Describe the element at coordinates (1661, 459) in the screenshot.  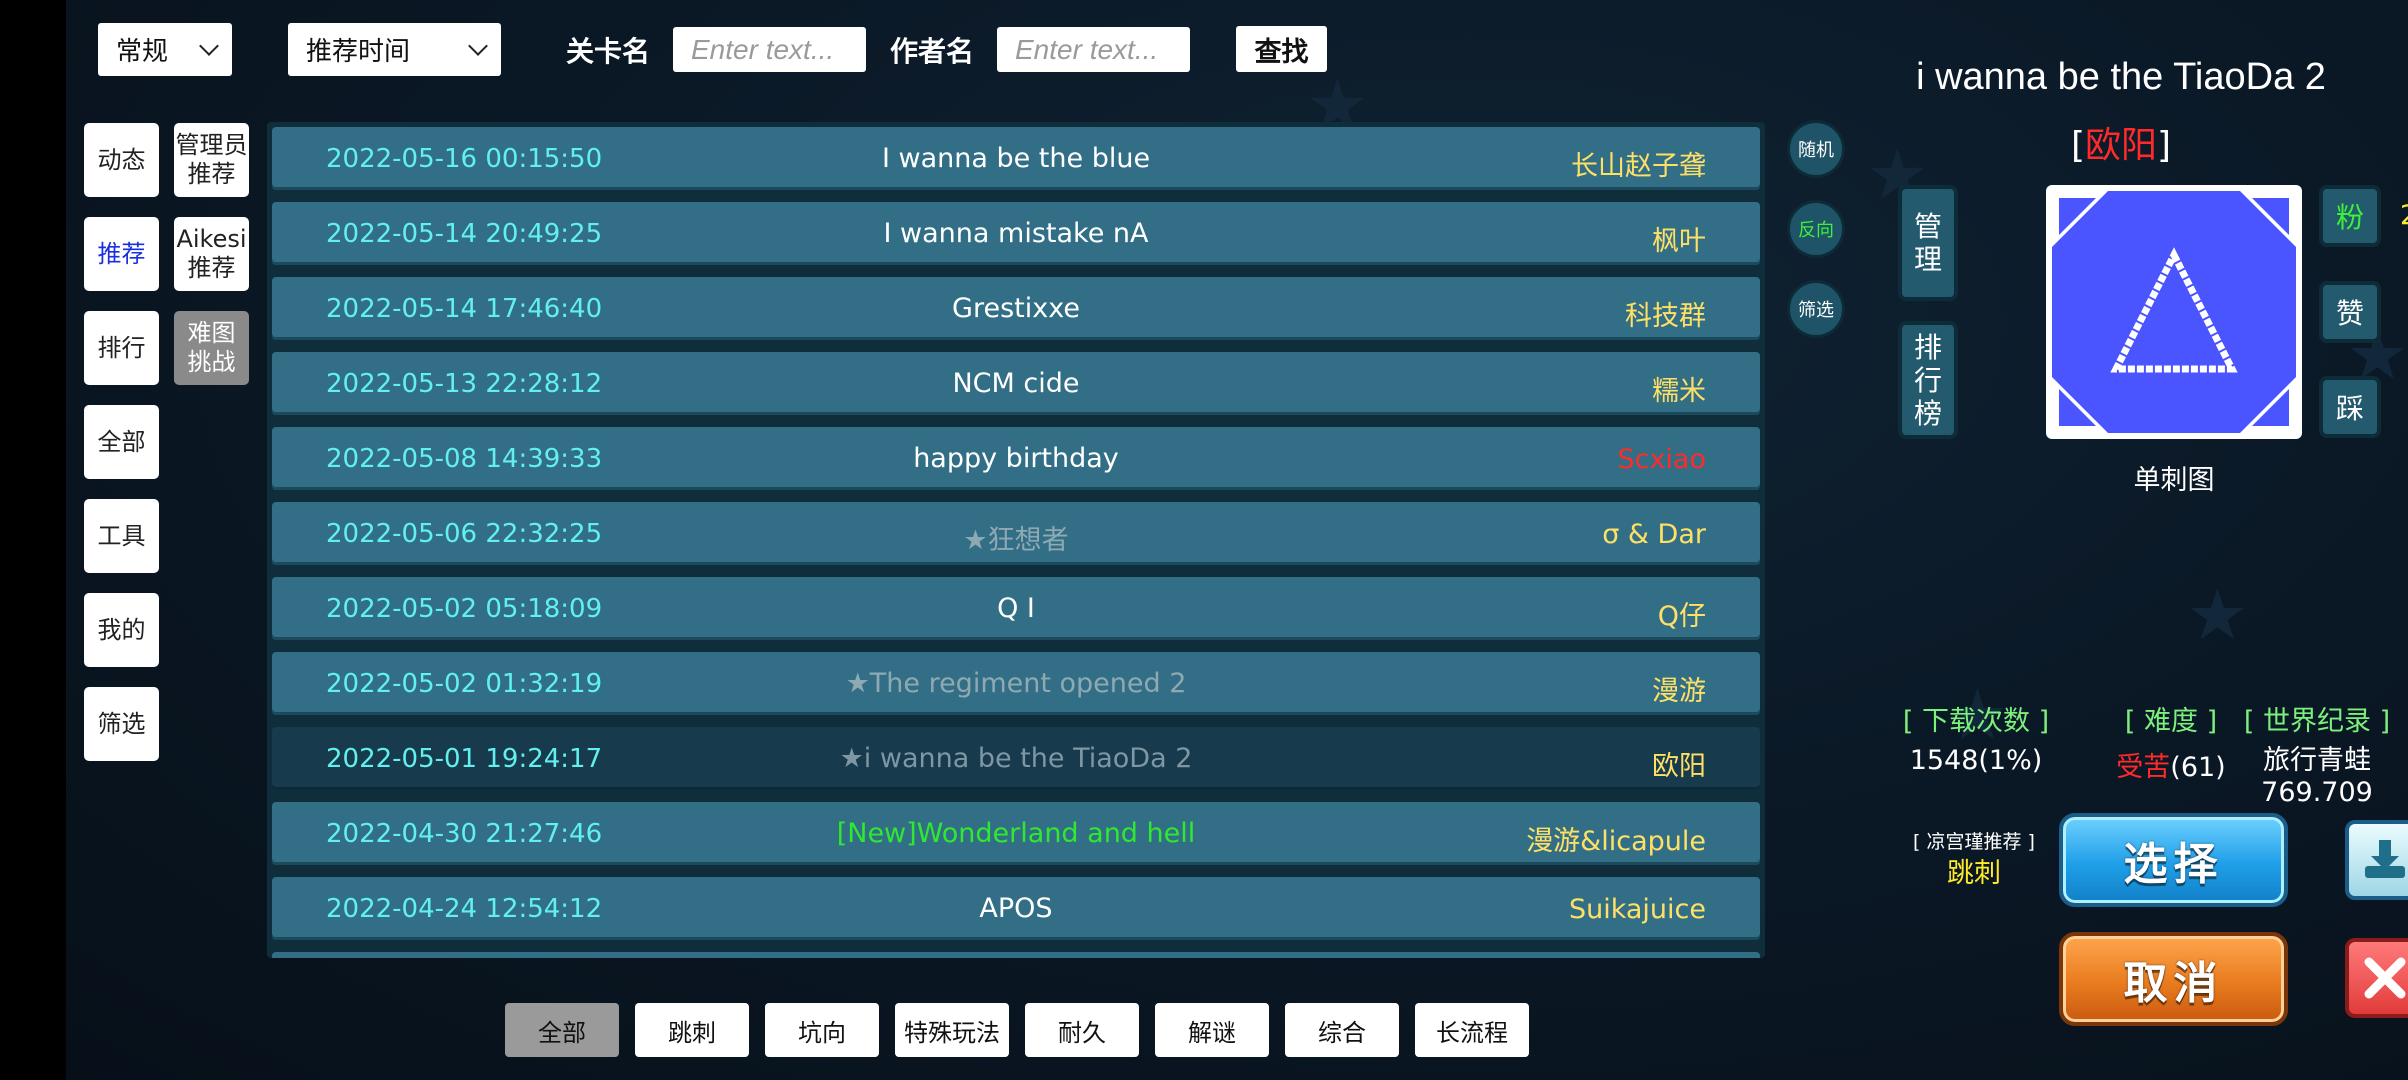
I see `level-author: Scxiao` at that location.